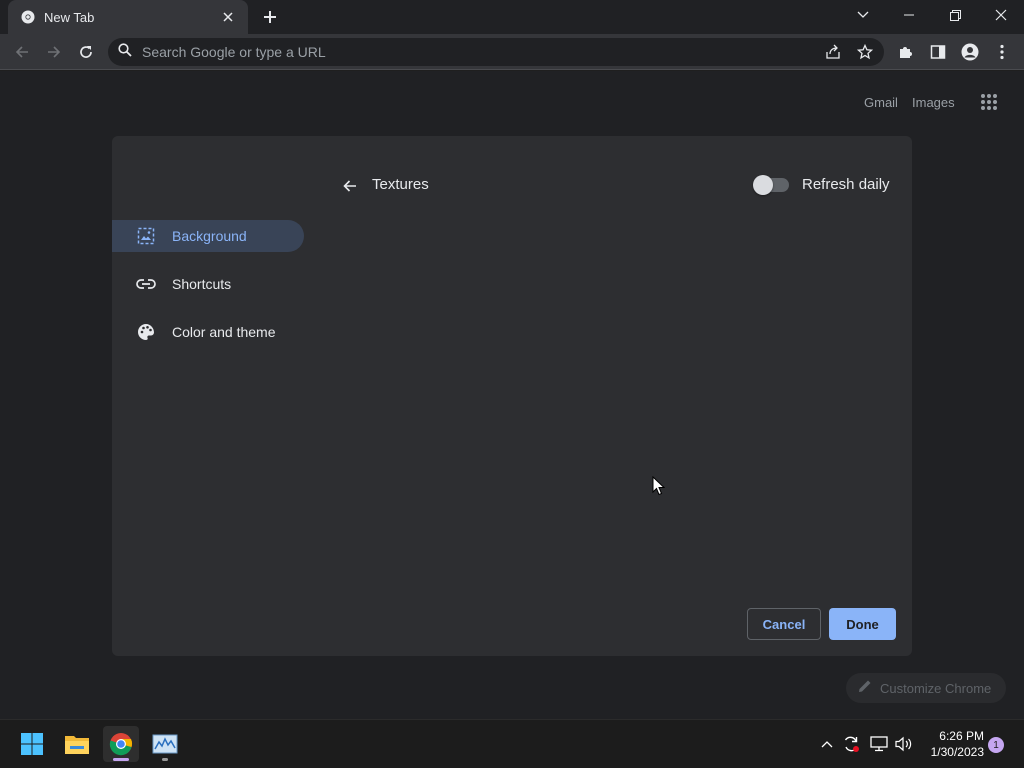 The width and height of the screenshot is (1024, 768). I want to click on section-title: Textures, so click(400, 184).